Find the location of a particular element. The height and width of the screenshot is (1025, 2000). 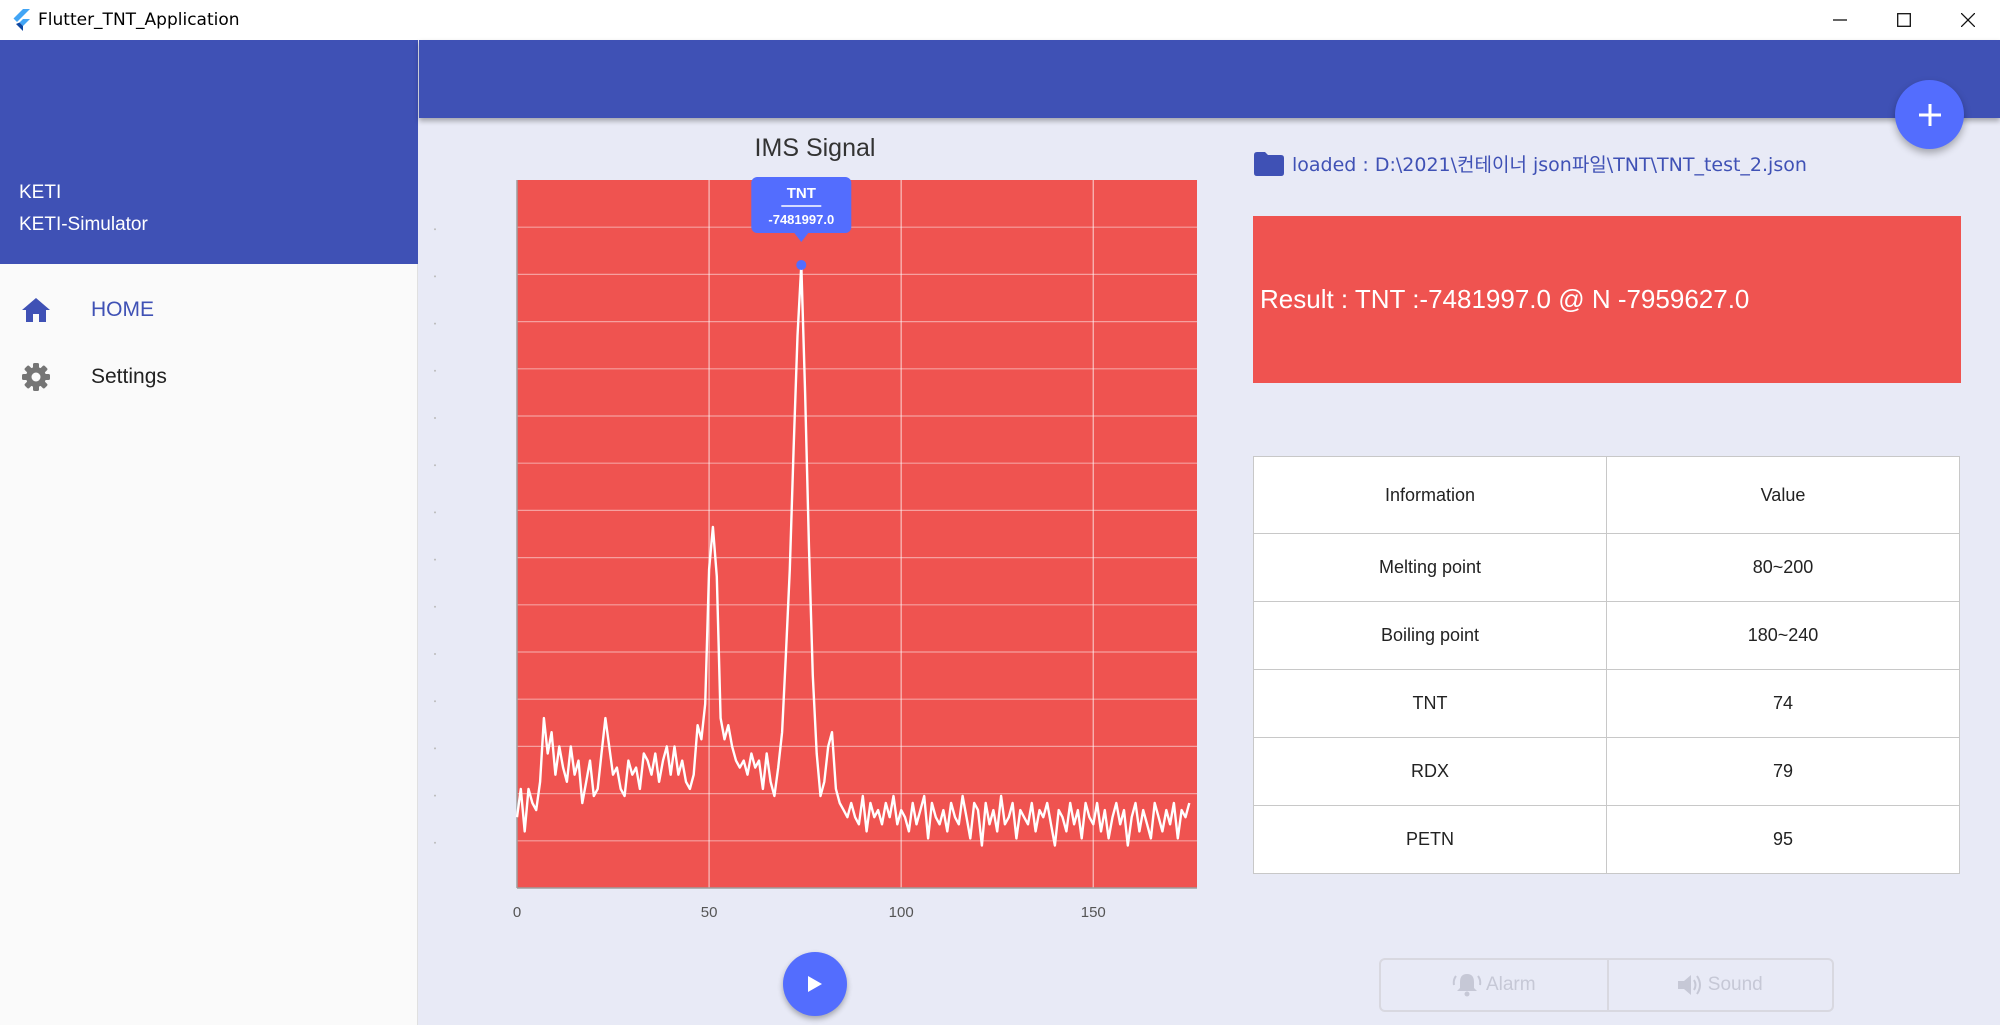

title-bar: Flutter_TNT_Application is located at coordinates (1000, 20).